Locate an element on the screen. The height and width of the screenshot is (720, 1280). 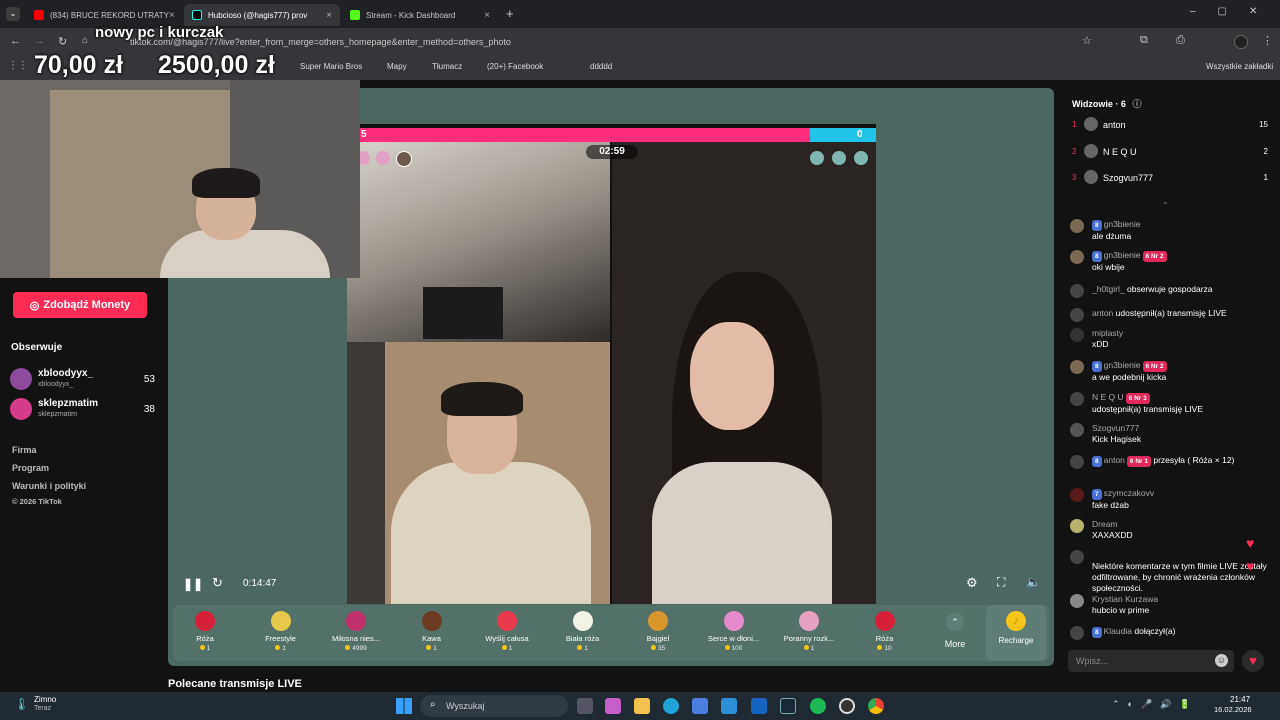
viewer-row: 3 Szogvun777 1 is located at coordinates (1170, 180).